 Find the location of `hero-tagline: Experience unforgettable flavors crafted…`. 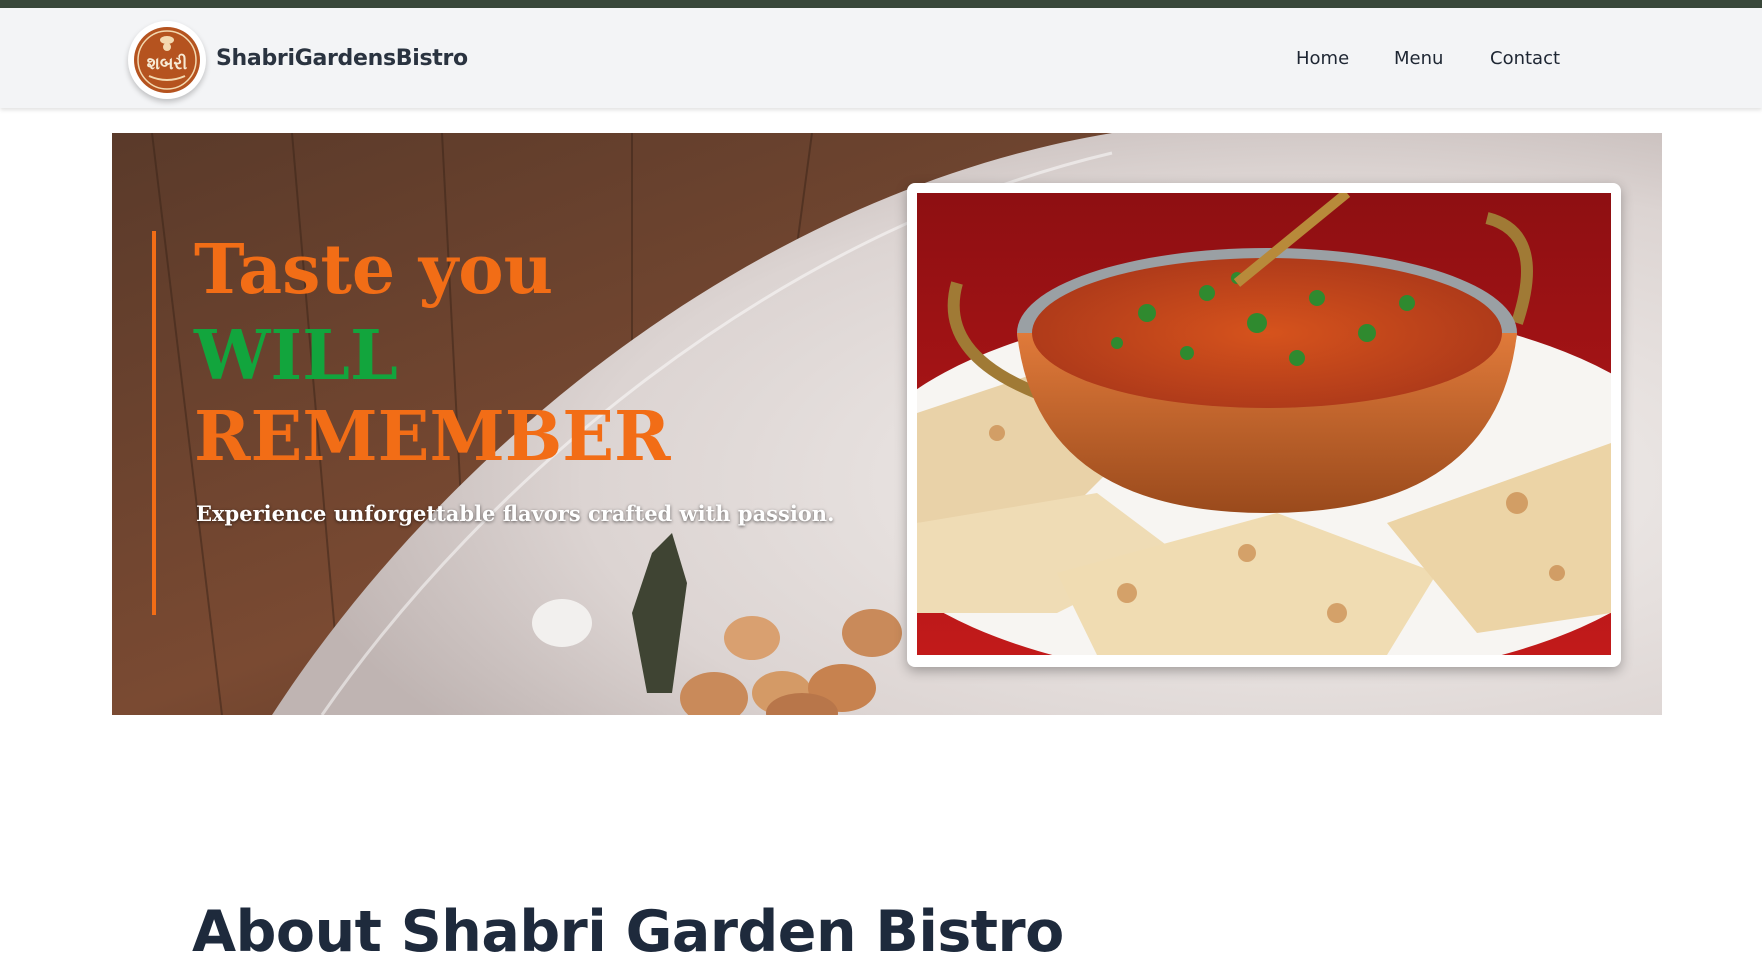

hero-tagline: Experience unforgettable flavors crafted… is located at coordinates (515, 513).